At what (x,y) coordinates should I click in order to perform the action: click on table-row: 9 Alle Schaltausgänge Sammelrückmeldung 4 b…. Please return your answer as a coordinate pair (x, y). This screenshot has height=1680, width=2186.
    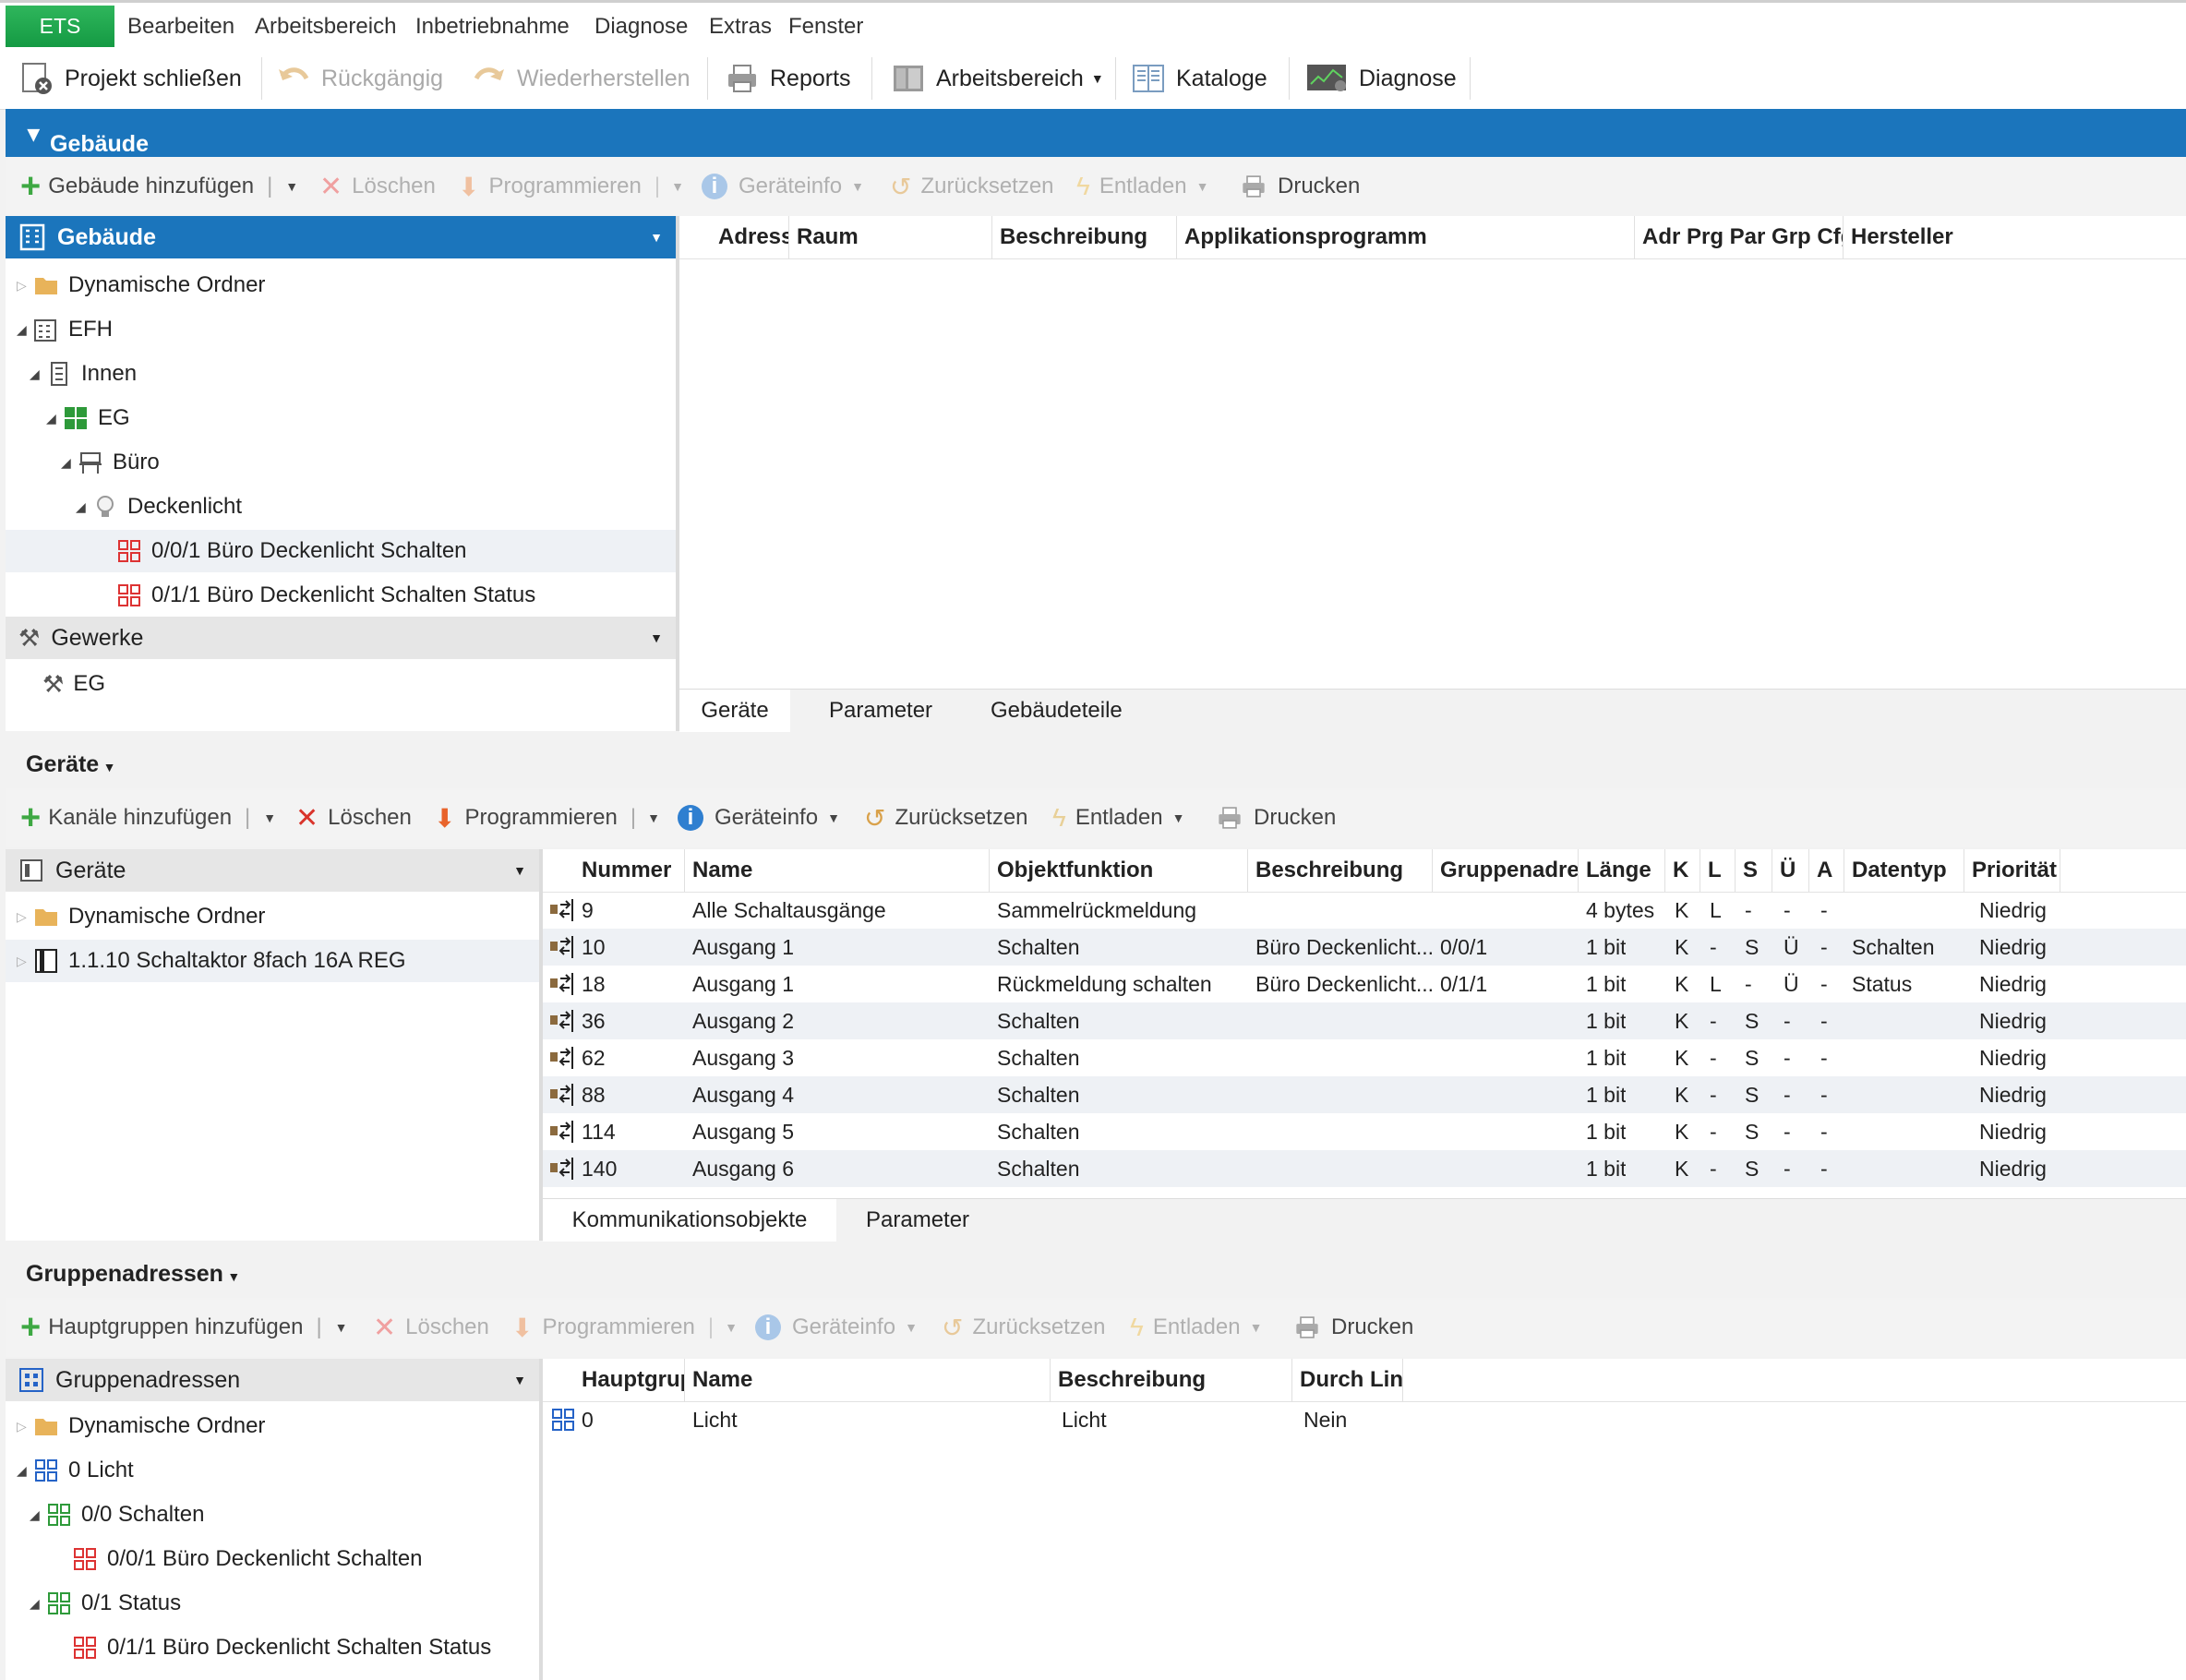
    Looking at the image, I should click on (1364, 910).